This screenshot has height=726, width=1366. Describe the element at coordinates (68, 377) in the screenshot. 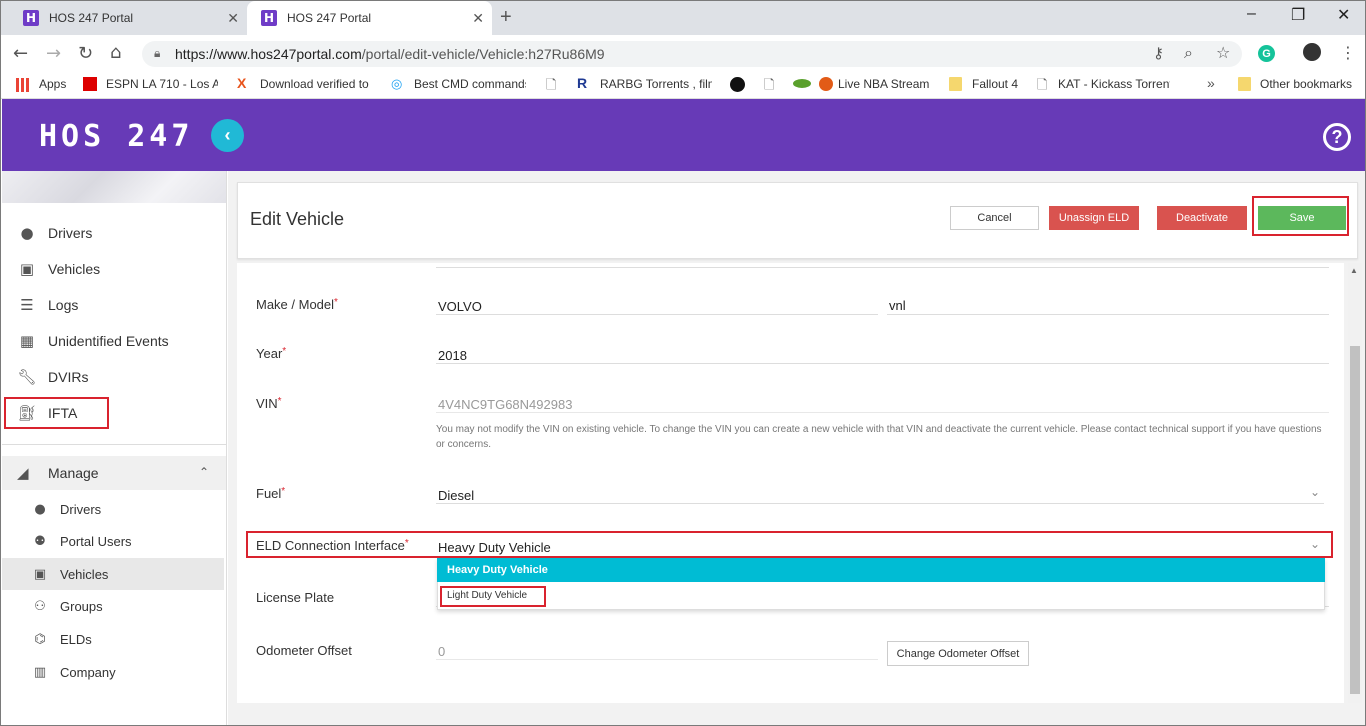

I see `sidebar-item-label: DVIRs` at that location.